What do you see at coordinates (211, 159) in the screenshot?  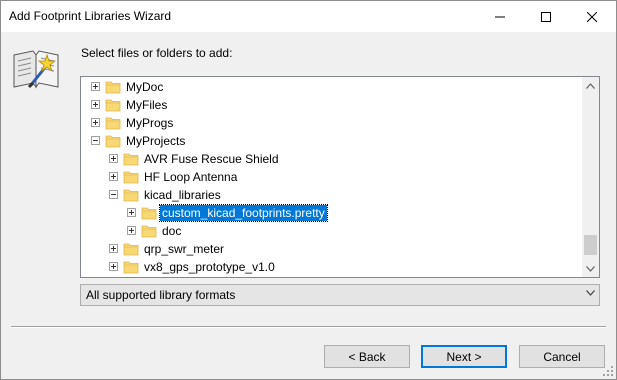 I see `tree-item-label: AVR Fuse Rescue Shield` at bounding box center [211, 159].